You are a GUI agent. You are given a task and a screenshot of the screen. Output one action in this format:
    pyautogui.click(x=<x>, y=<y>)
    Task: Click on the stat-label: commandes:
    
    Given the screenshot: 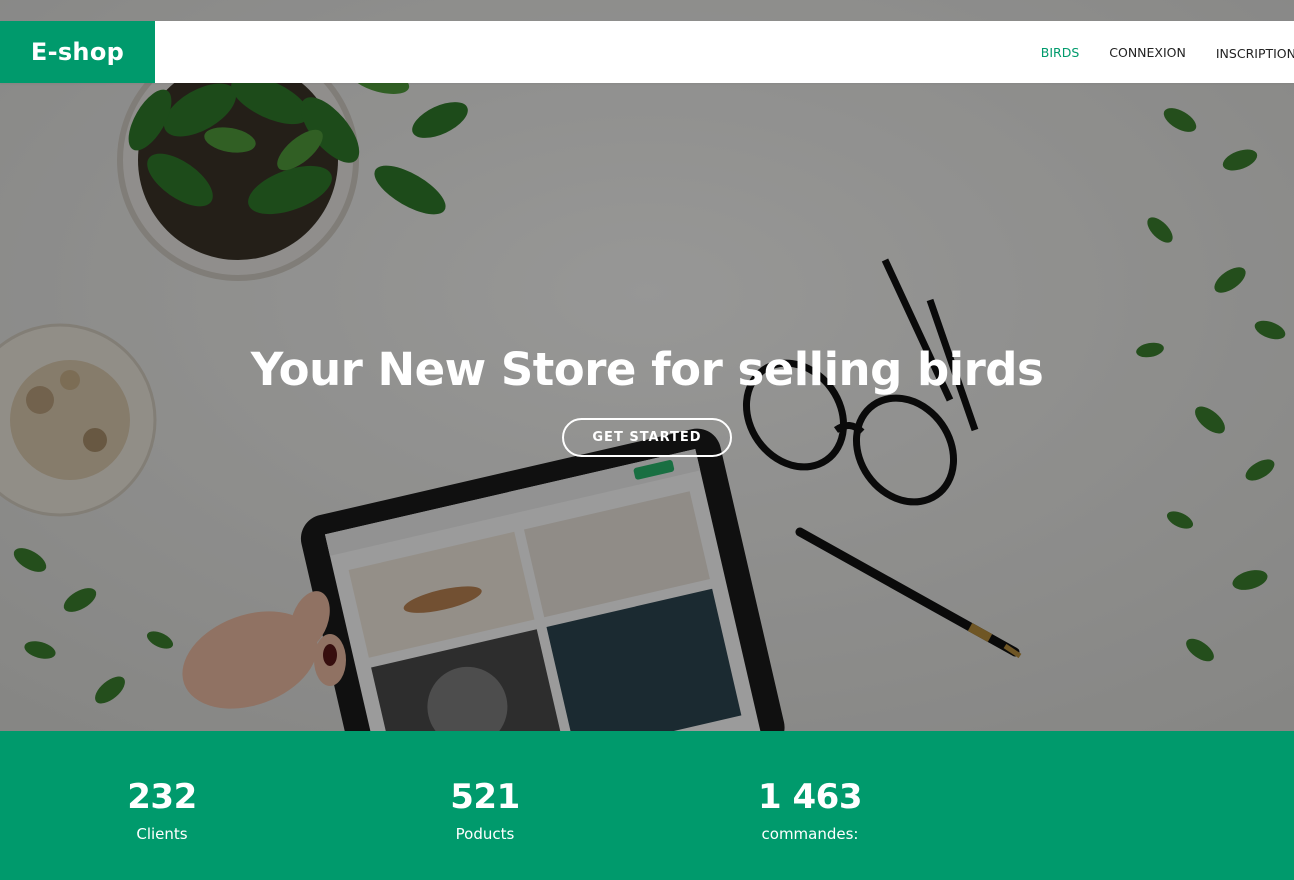 What is the action you would take?
    pyautogui.click(x=810, y=834)
    